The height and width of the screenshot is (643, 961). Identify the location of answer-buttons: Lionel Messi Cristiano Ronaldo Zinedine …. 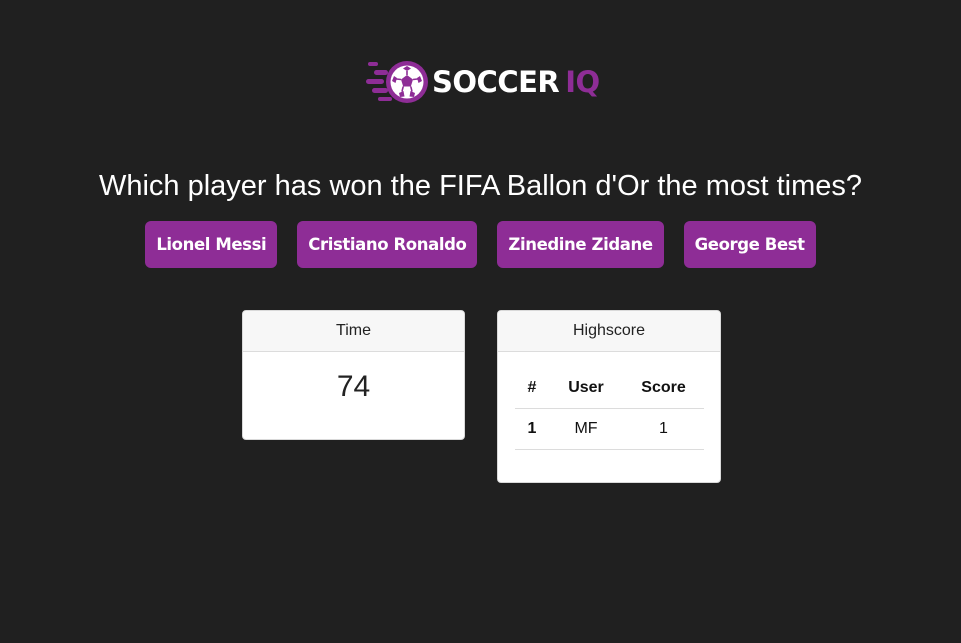
(480, 244).